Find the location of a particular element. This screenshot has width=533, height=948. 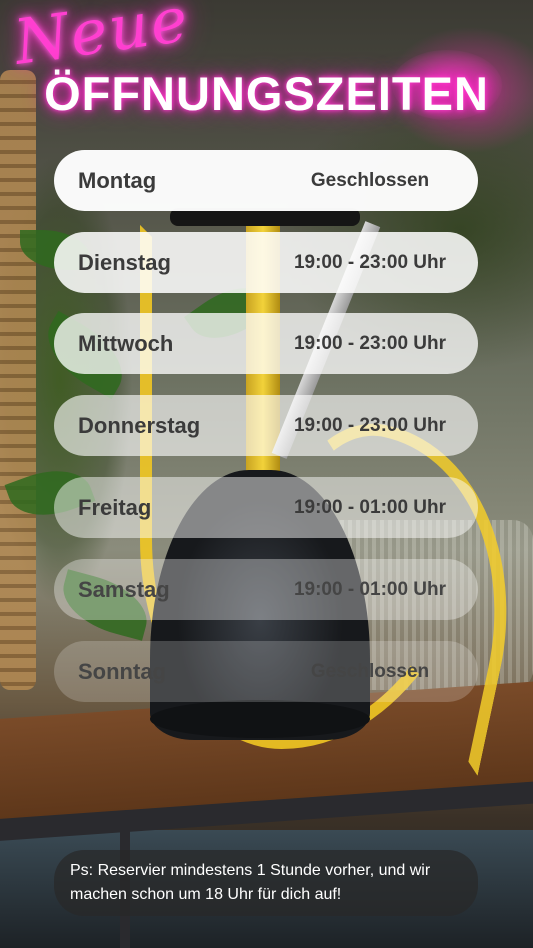

hookah-foot is located at coordinates (260, 719).